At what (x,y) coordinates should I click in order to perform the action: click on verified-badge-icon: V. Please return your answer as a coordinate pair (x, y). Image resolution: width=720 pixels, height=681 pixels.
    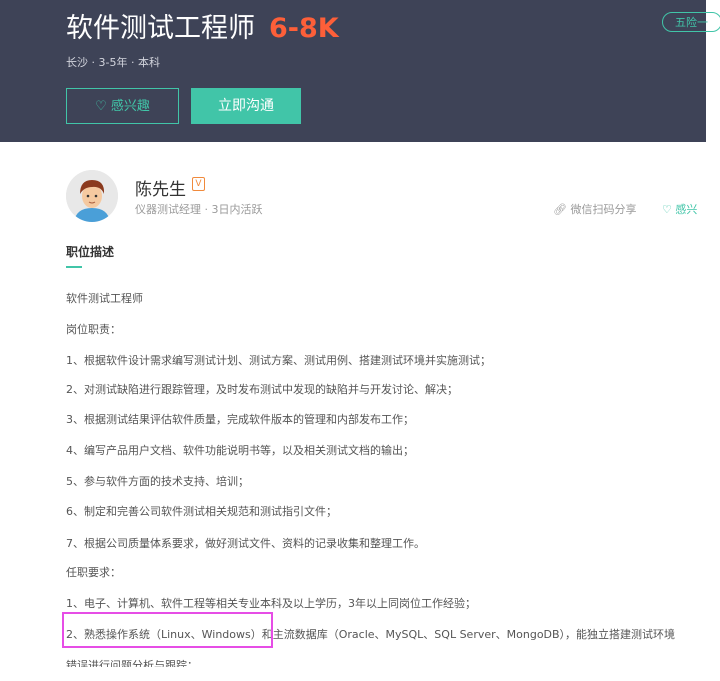
    Looking at the image, I should click on (198, 184).